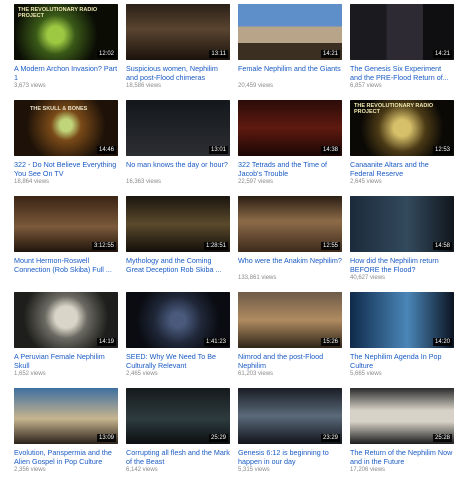  I want to click on video-thumbnail: 25:29, so click(178, 416).